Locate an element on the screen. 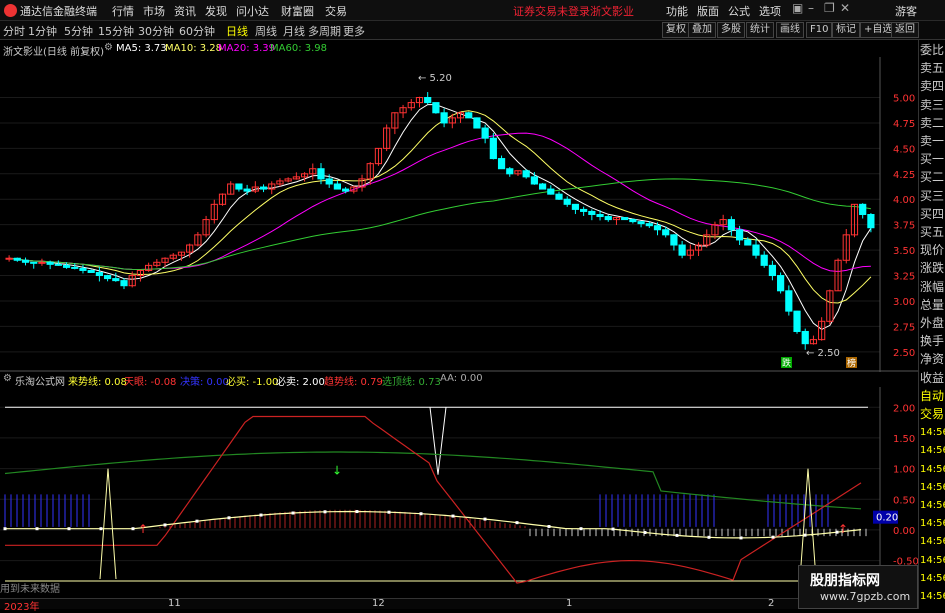 This screenshot has height=613, width=945. close-icon: ✕ is located at coordinates (845, 8).